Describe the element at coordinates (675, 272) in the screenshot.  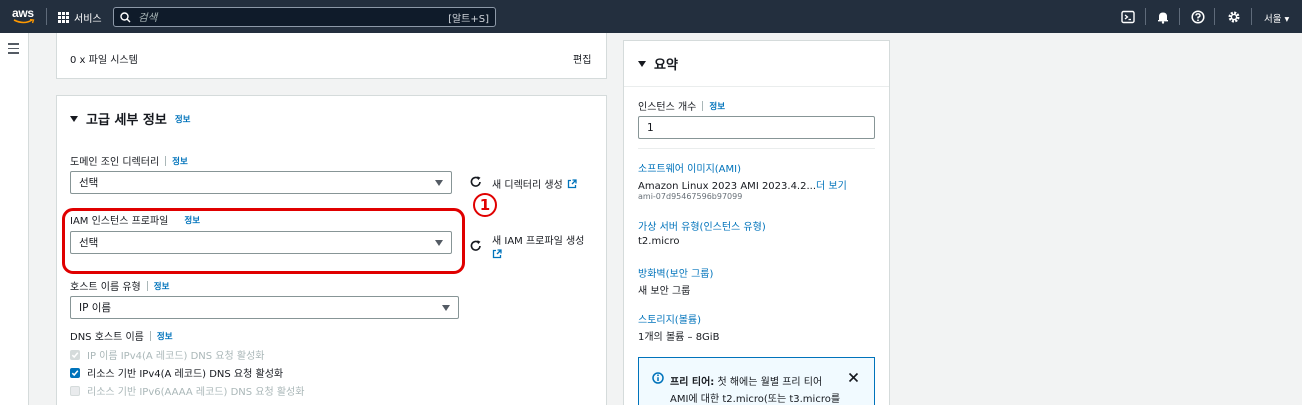
I see `firewall-link: 방화벽(보안 그룹)` at that location.